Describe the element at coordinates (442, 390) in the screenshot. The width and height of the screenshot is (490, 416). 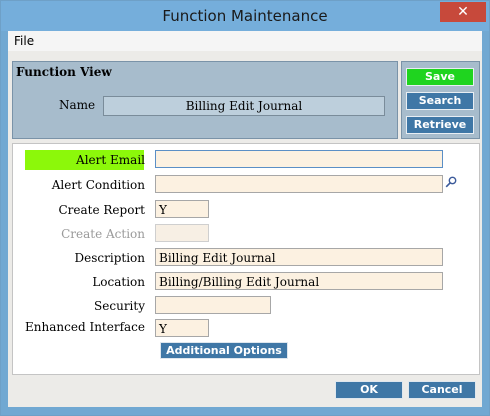
I see `cancel-button: Cancel` at that location.